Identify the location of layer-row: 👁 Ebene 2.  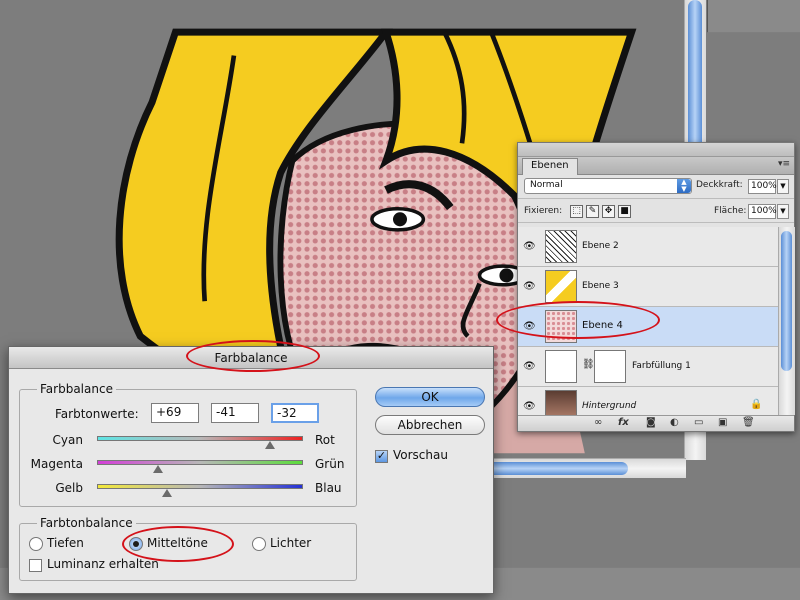
(648, 247).